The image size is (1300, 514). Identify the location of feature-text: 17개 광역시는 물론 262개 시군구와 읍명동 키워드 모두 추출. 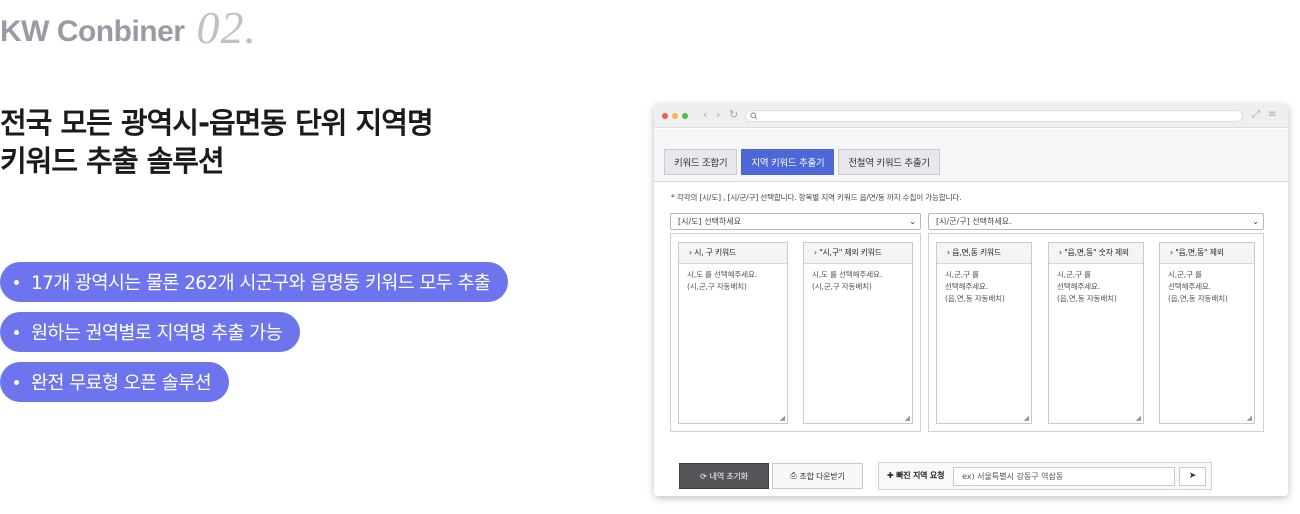
(261, 283).